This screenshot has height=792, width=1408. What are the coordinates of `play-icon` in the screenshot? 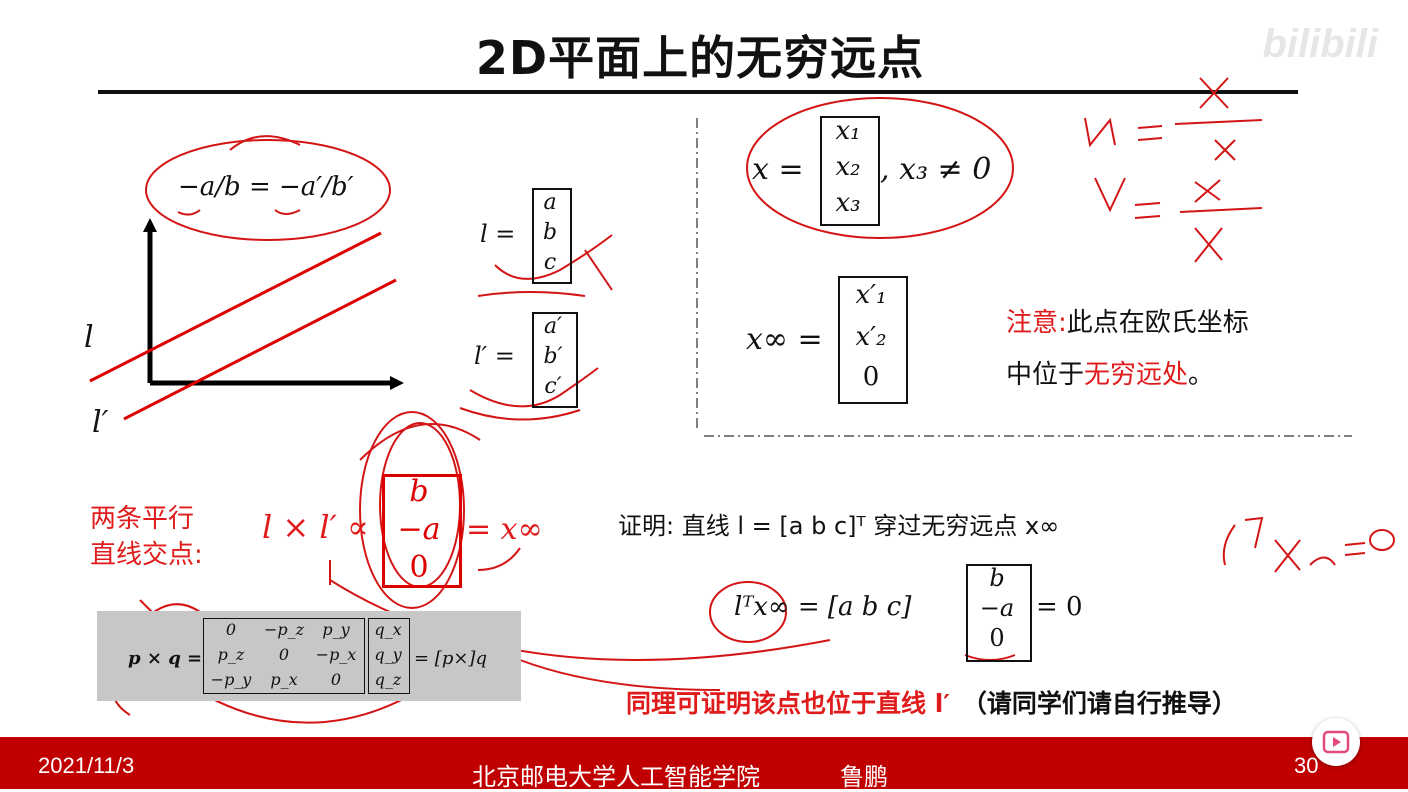 It's located at (1336, 742).